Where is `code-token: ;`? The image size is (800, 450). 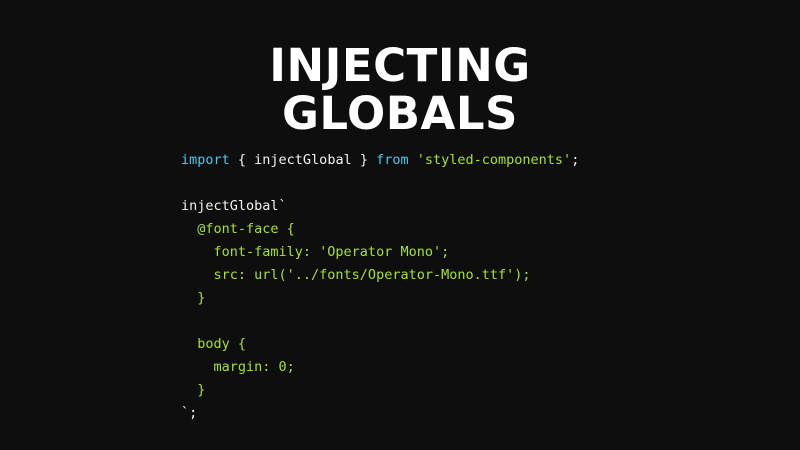 code-token: ; is located at coordinates (575, 160).